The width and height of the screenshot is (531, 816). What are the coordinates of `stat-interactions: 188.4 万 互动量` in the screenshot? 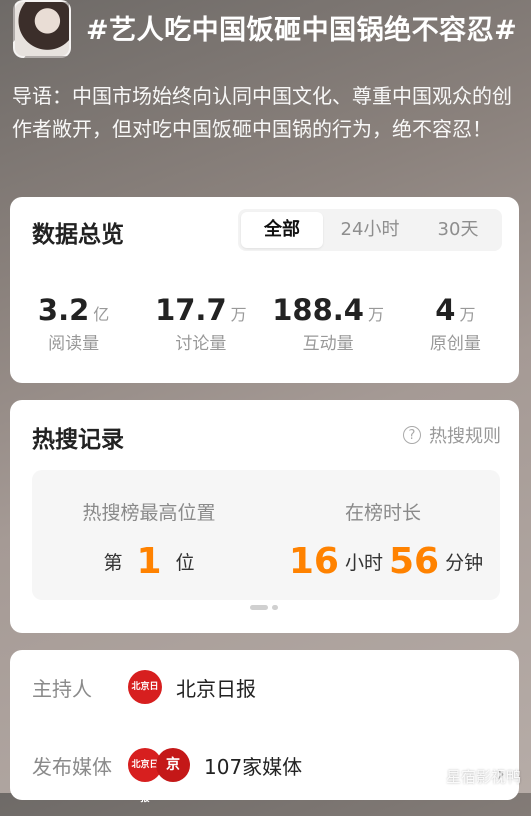 It's located at (328, 323).